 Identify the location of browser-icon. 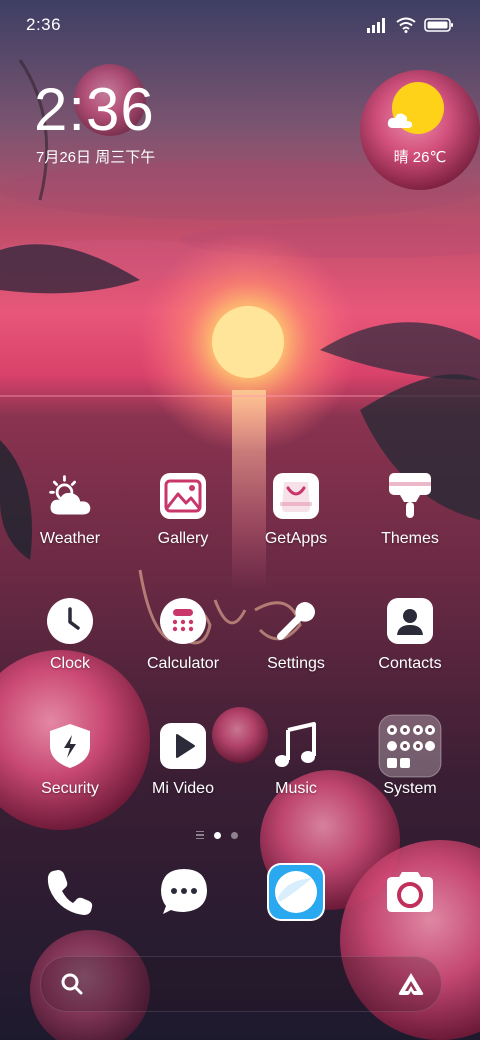
(296, 892).